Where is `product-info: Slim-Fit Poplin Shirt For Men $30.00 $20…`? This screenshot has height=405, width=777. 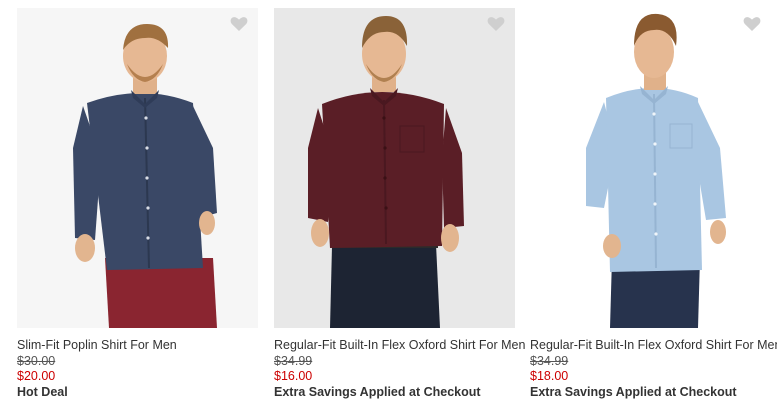 product-info: Slim-Fit Poplin Shirt For Men $30.00 $20… is located at coordinates (142, 369).